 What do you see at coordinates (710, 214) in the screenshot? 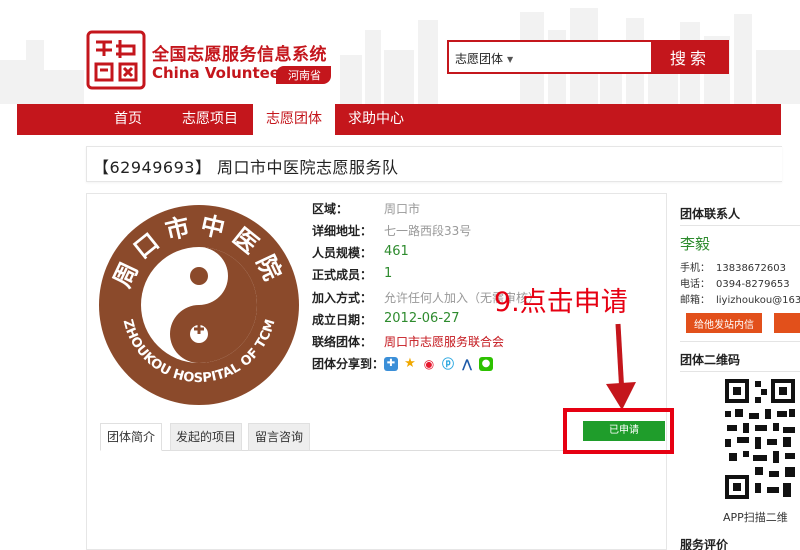
I see `contact-heading: 团体联系人` at bounding box center [710, 214].